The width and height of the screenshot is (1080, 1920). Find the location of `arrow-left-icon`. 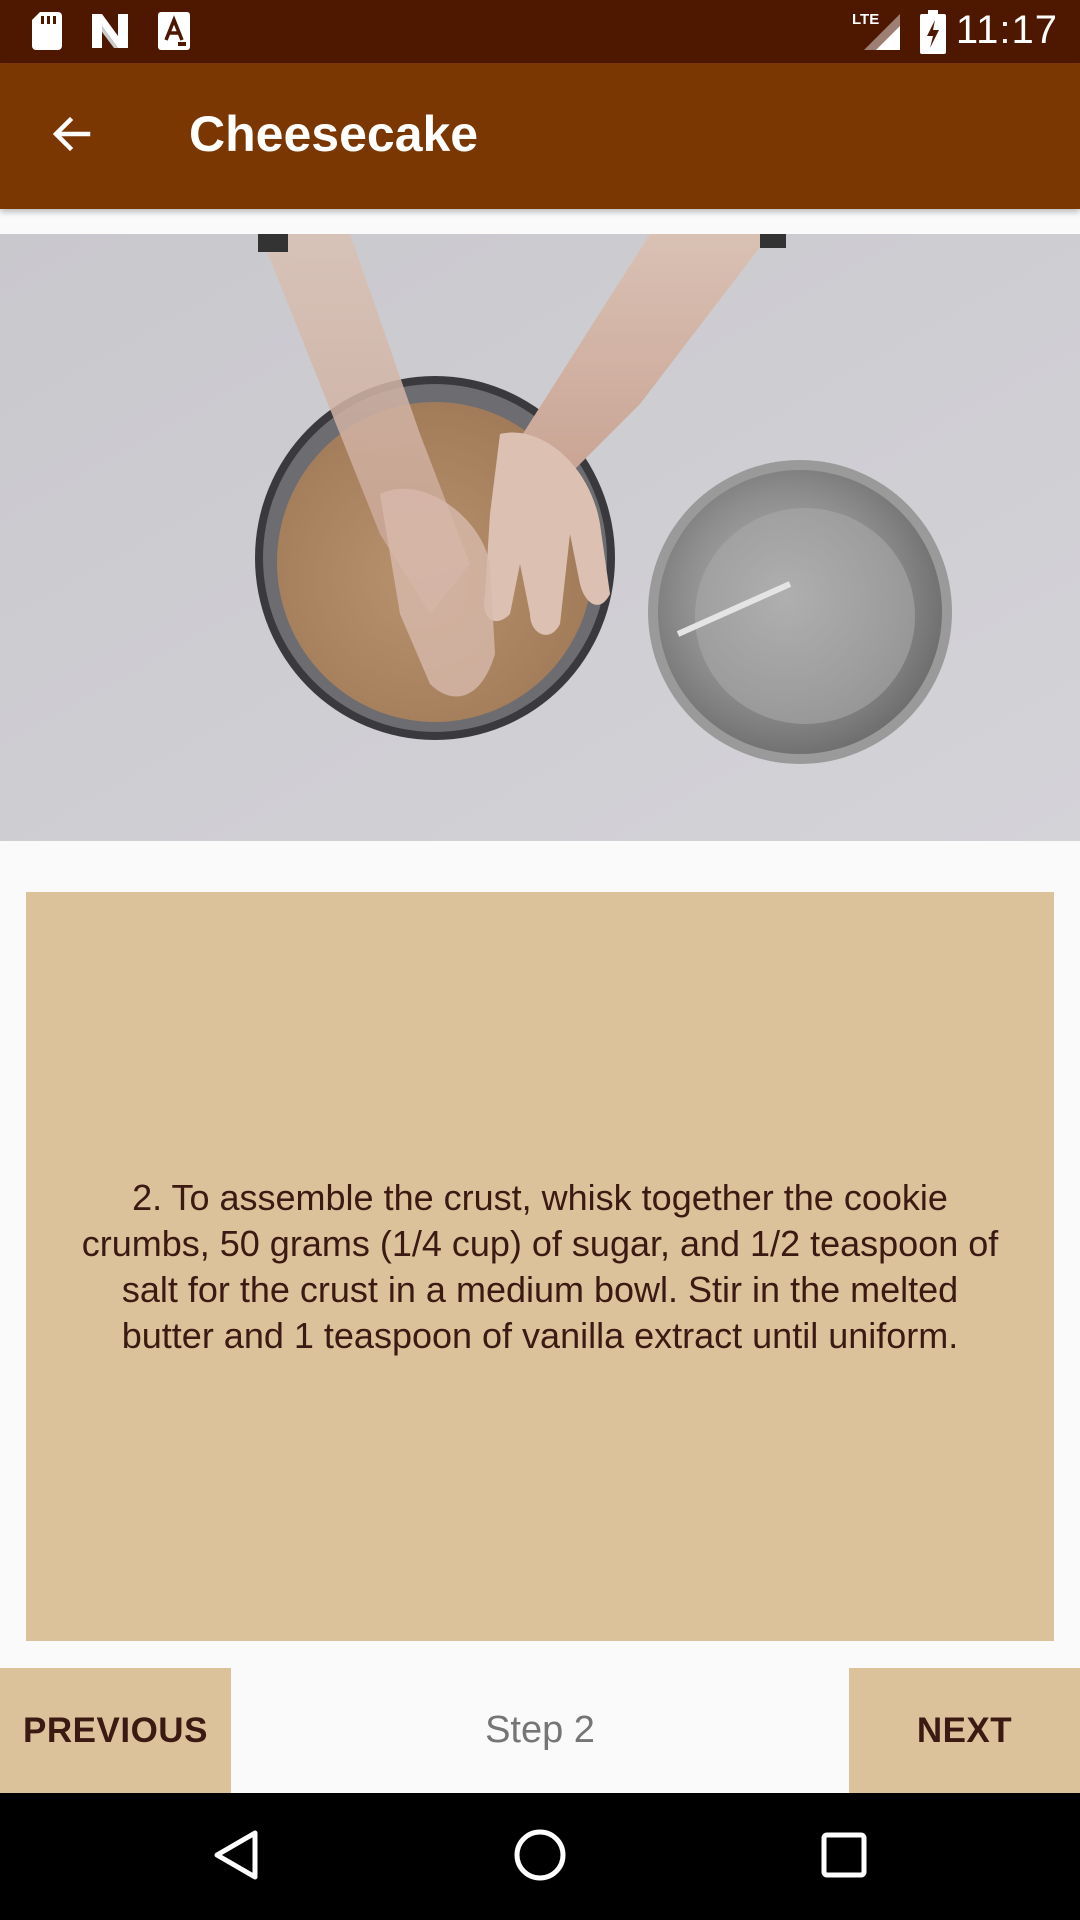

arrow-left-icon is located at coordinates (72, 136).